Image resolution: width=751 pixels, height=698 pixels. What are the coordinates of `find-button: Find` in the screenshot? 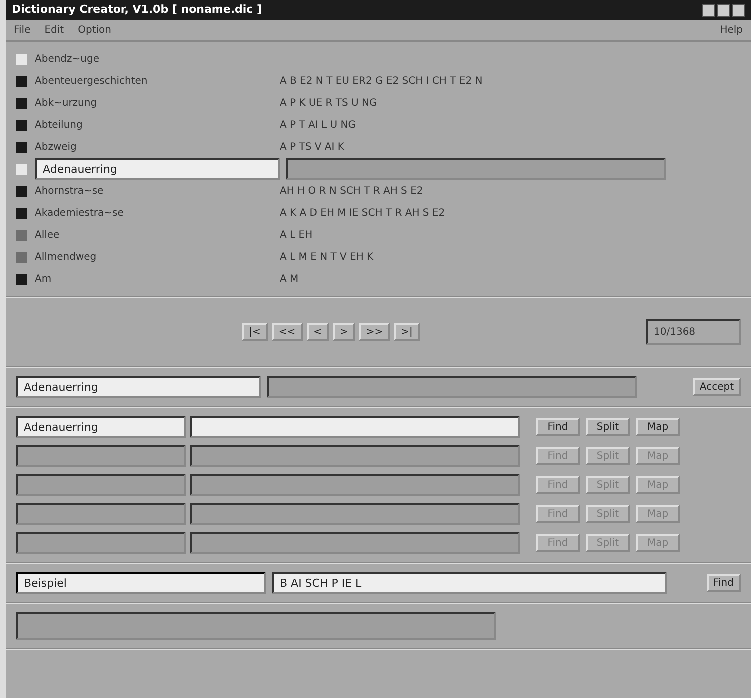 It's located at (723, 583).